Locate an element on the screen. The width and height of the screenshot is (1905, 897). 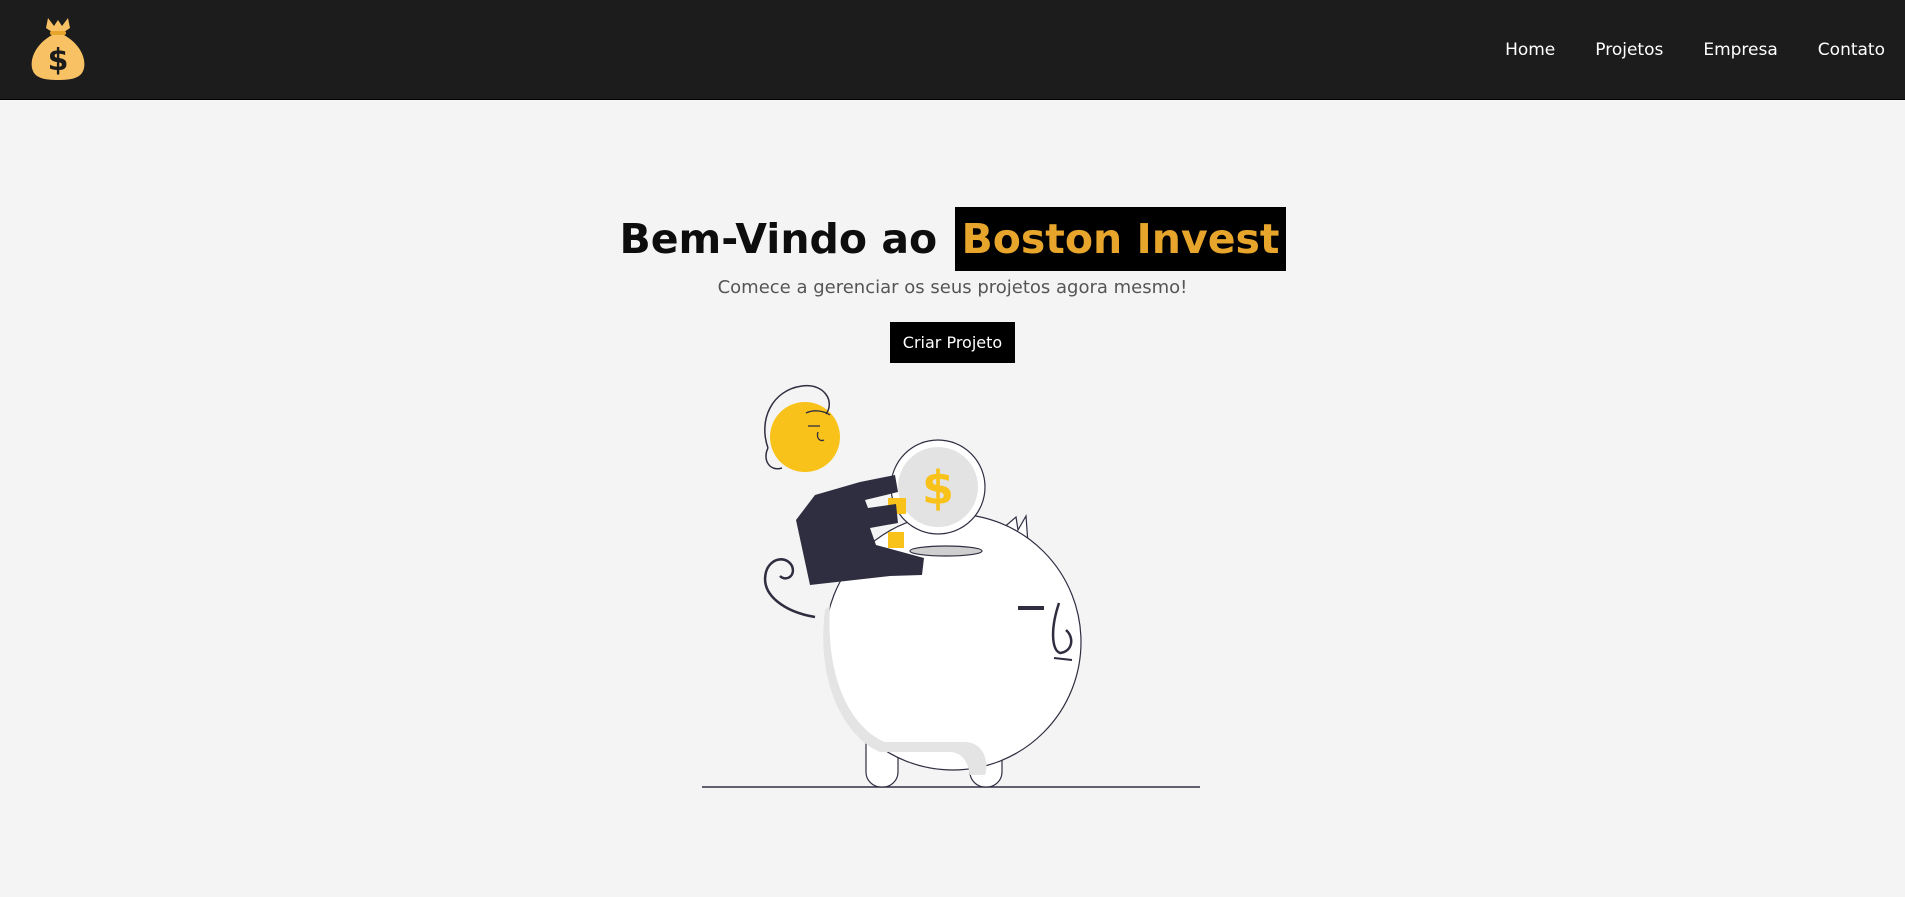
navbar: $ Home Projetos Empresa Contato is located at coordinates (952, 50).